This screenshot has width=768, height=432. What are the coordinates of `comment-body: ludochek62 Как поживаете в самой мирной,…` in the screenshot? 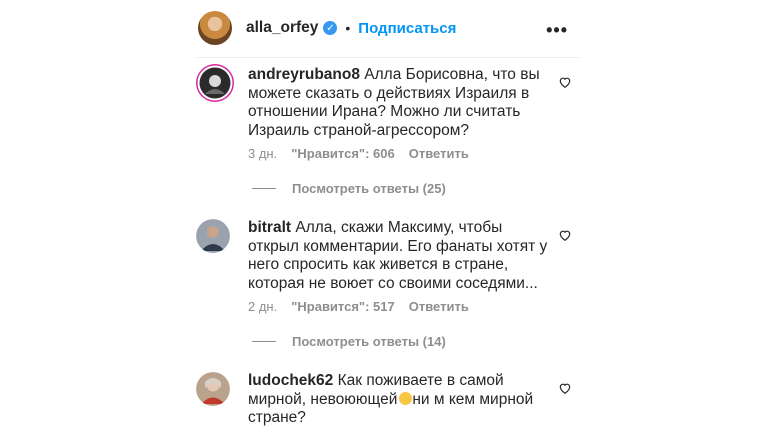 It's located at (398, 400).